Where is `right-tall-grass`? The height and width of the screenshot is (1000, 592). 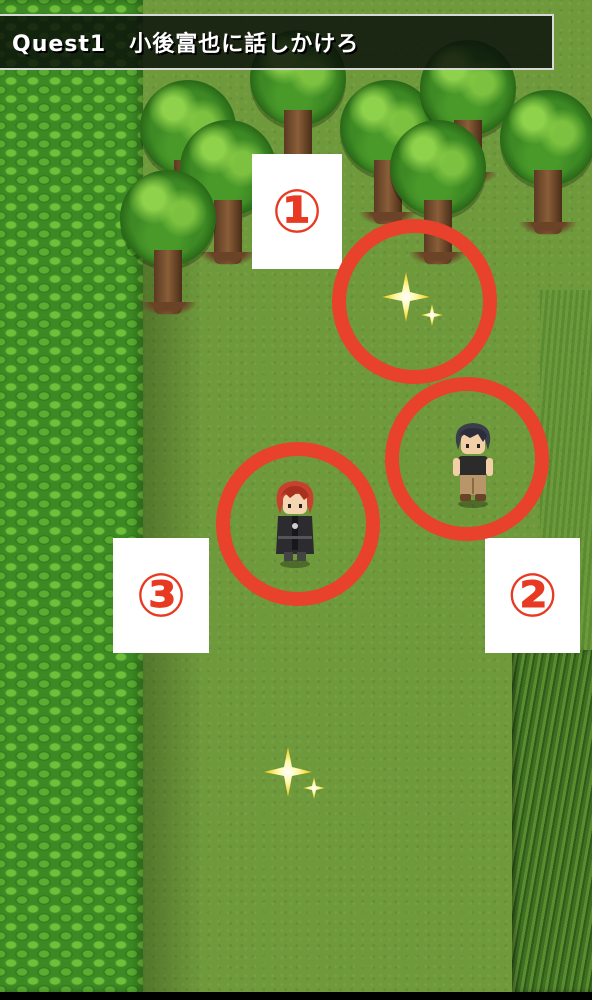
right-tall-grass is located at coordinates (552, 821).